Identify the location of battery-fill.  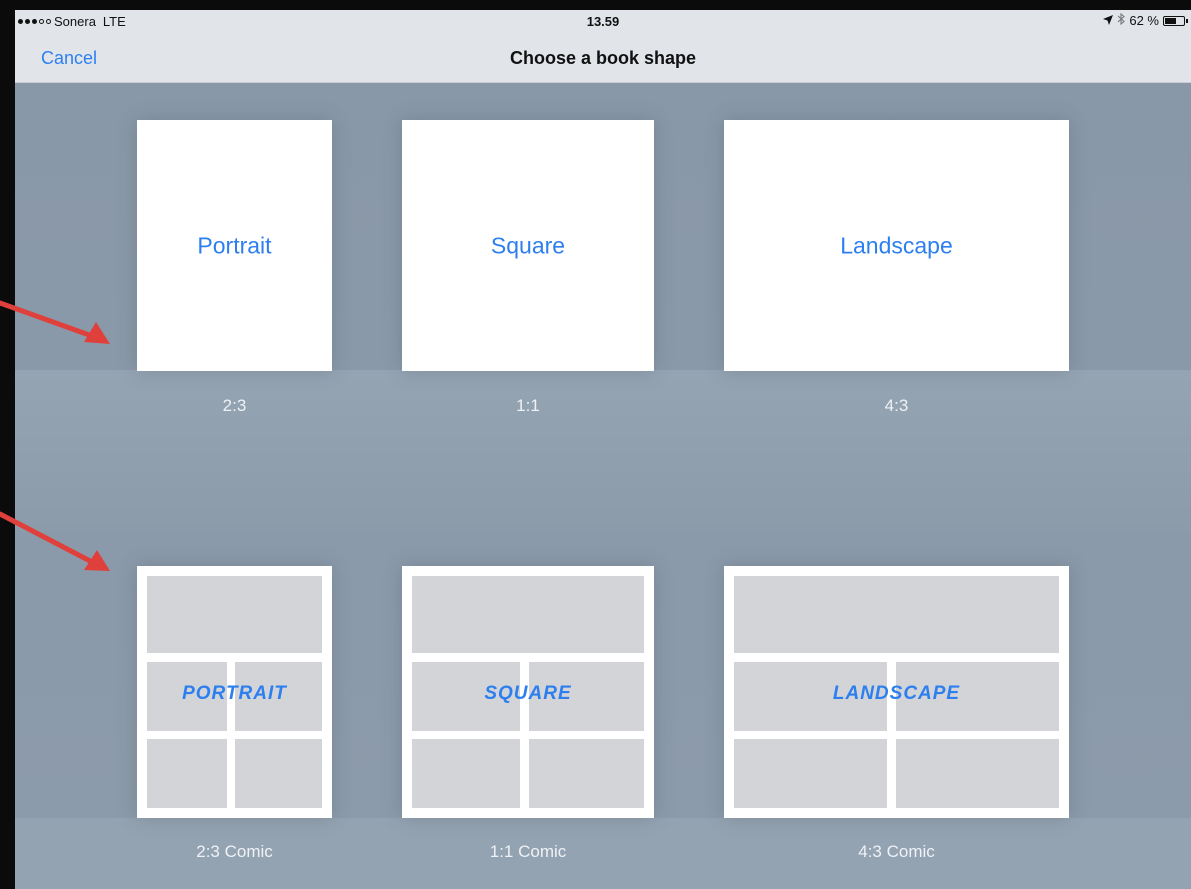
(1171, 20).